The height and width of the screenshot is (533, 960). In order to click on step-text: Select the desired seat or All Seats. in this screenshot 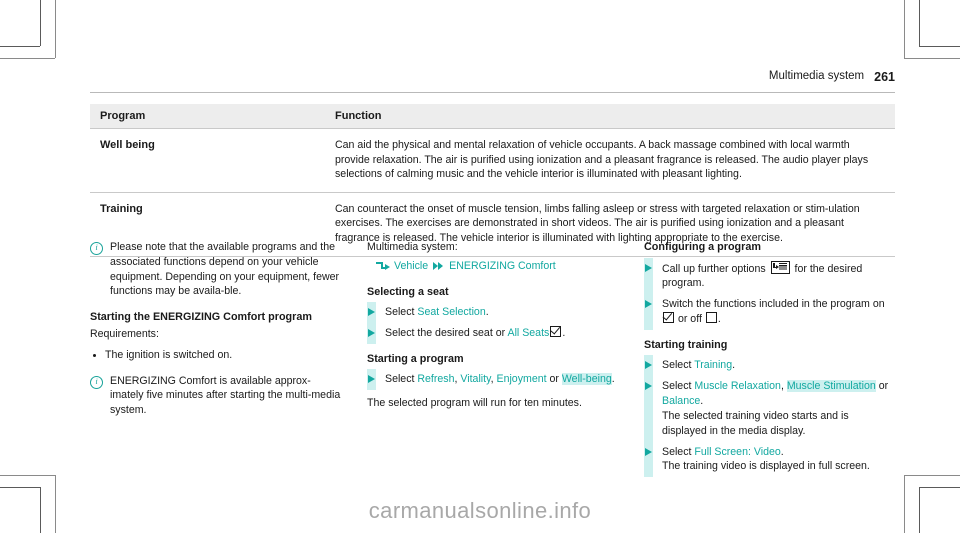, I will do `click(501, 333)`.